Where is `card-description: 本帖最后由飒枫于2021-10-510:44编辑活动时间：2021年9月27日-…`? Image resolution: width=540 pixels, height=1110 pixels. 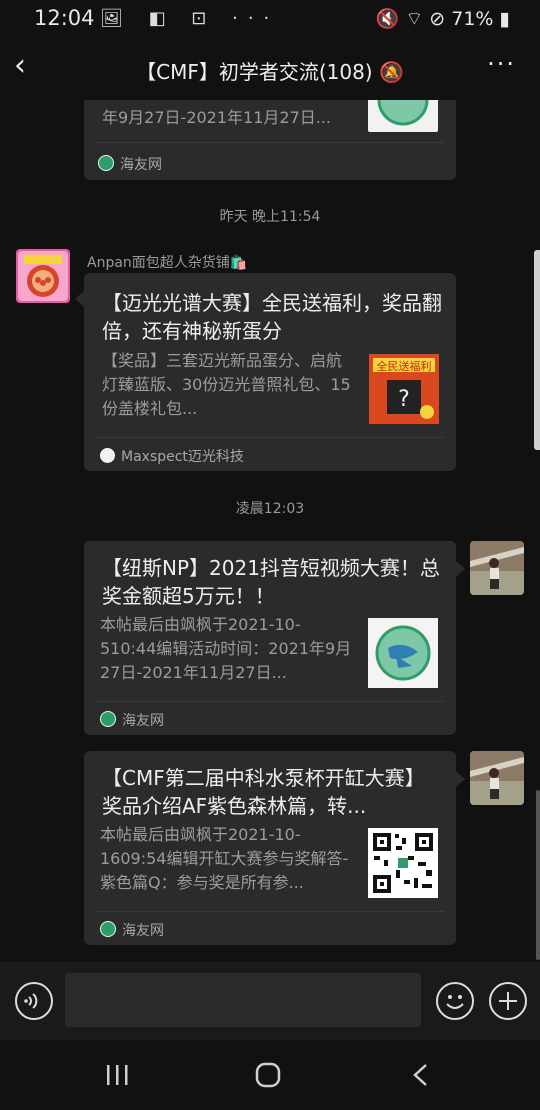
card-description: 本帖最后由飒枫于2021-10-510:44编辑活动时间：2021年9月27日-… is located at coordinates (226, 648).